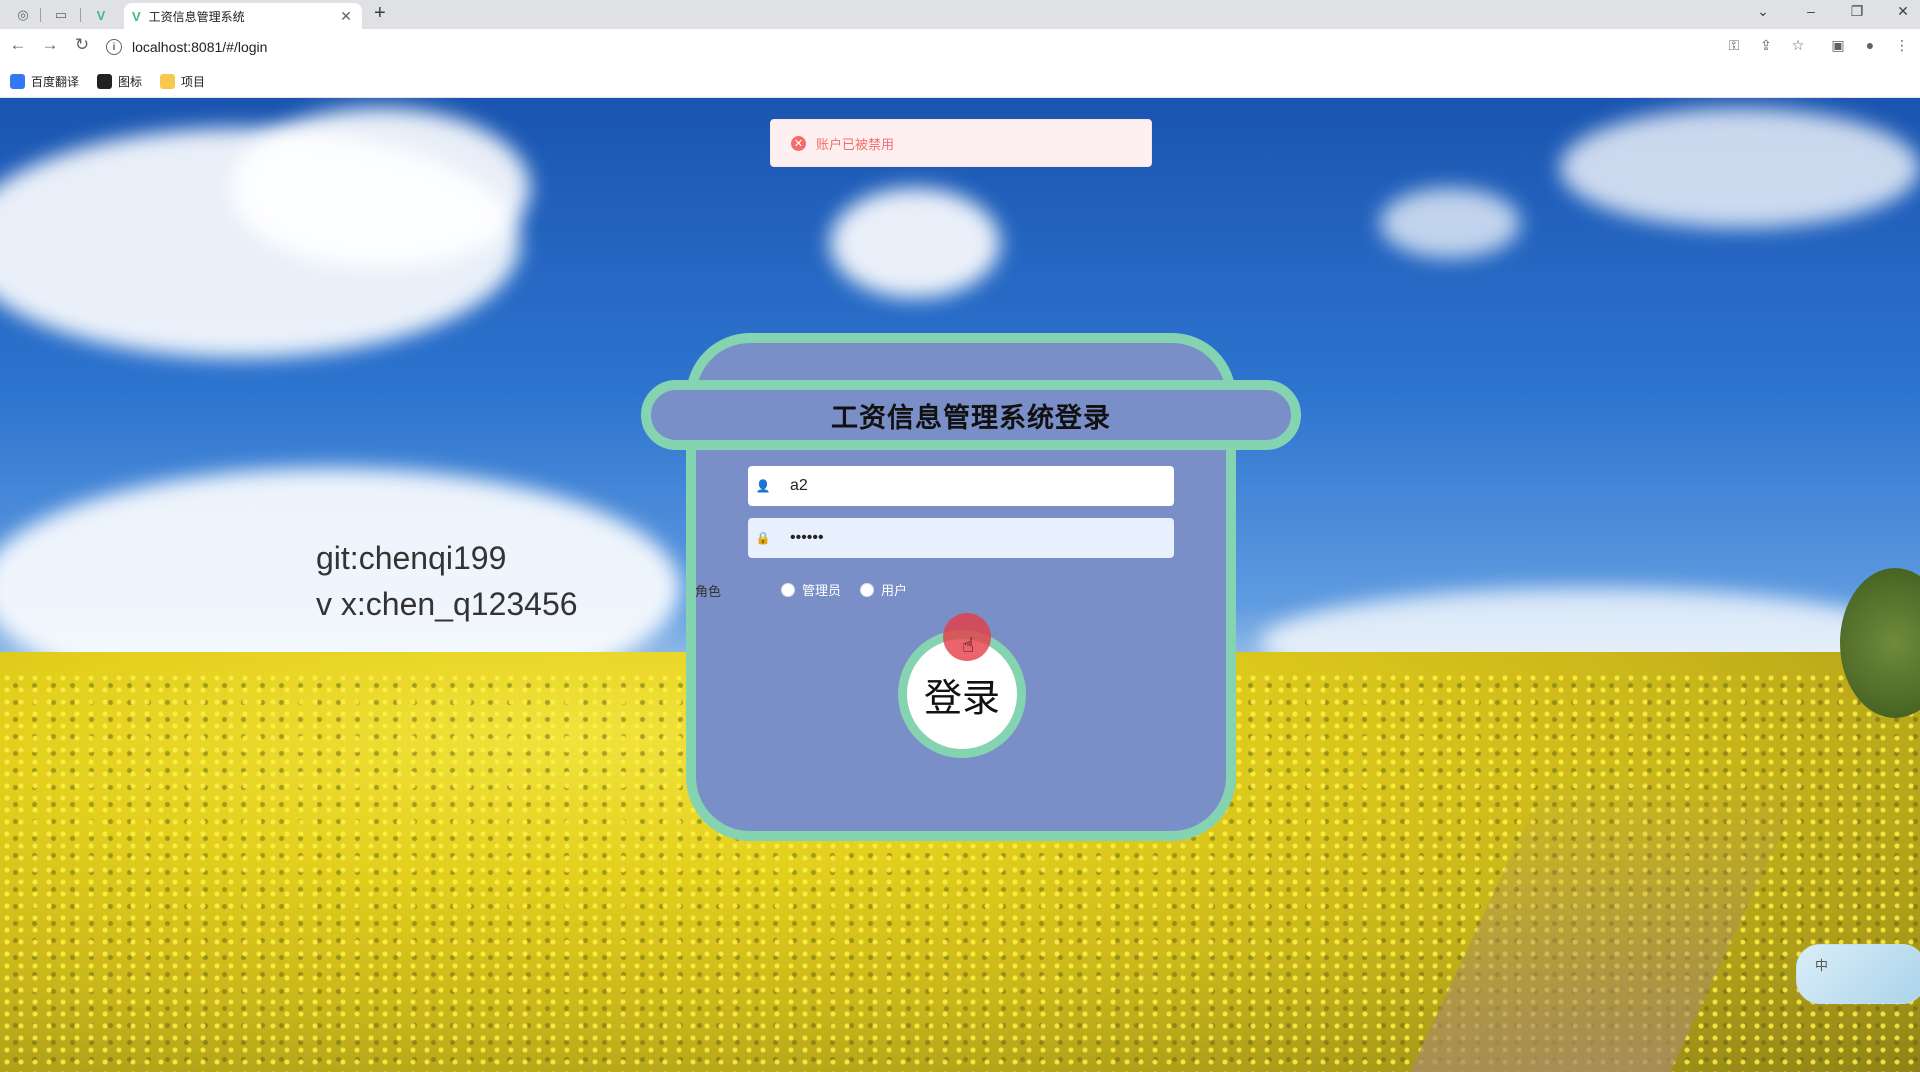 The image size is (1920, 1072). I want to click on bookmarks-bar: 百度翻译 图标 项目, so click(960, 81).